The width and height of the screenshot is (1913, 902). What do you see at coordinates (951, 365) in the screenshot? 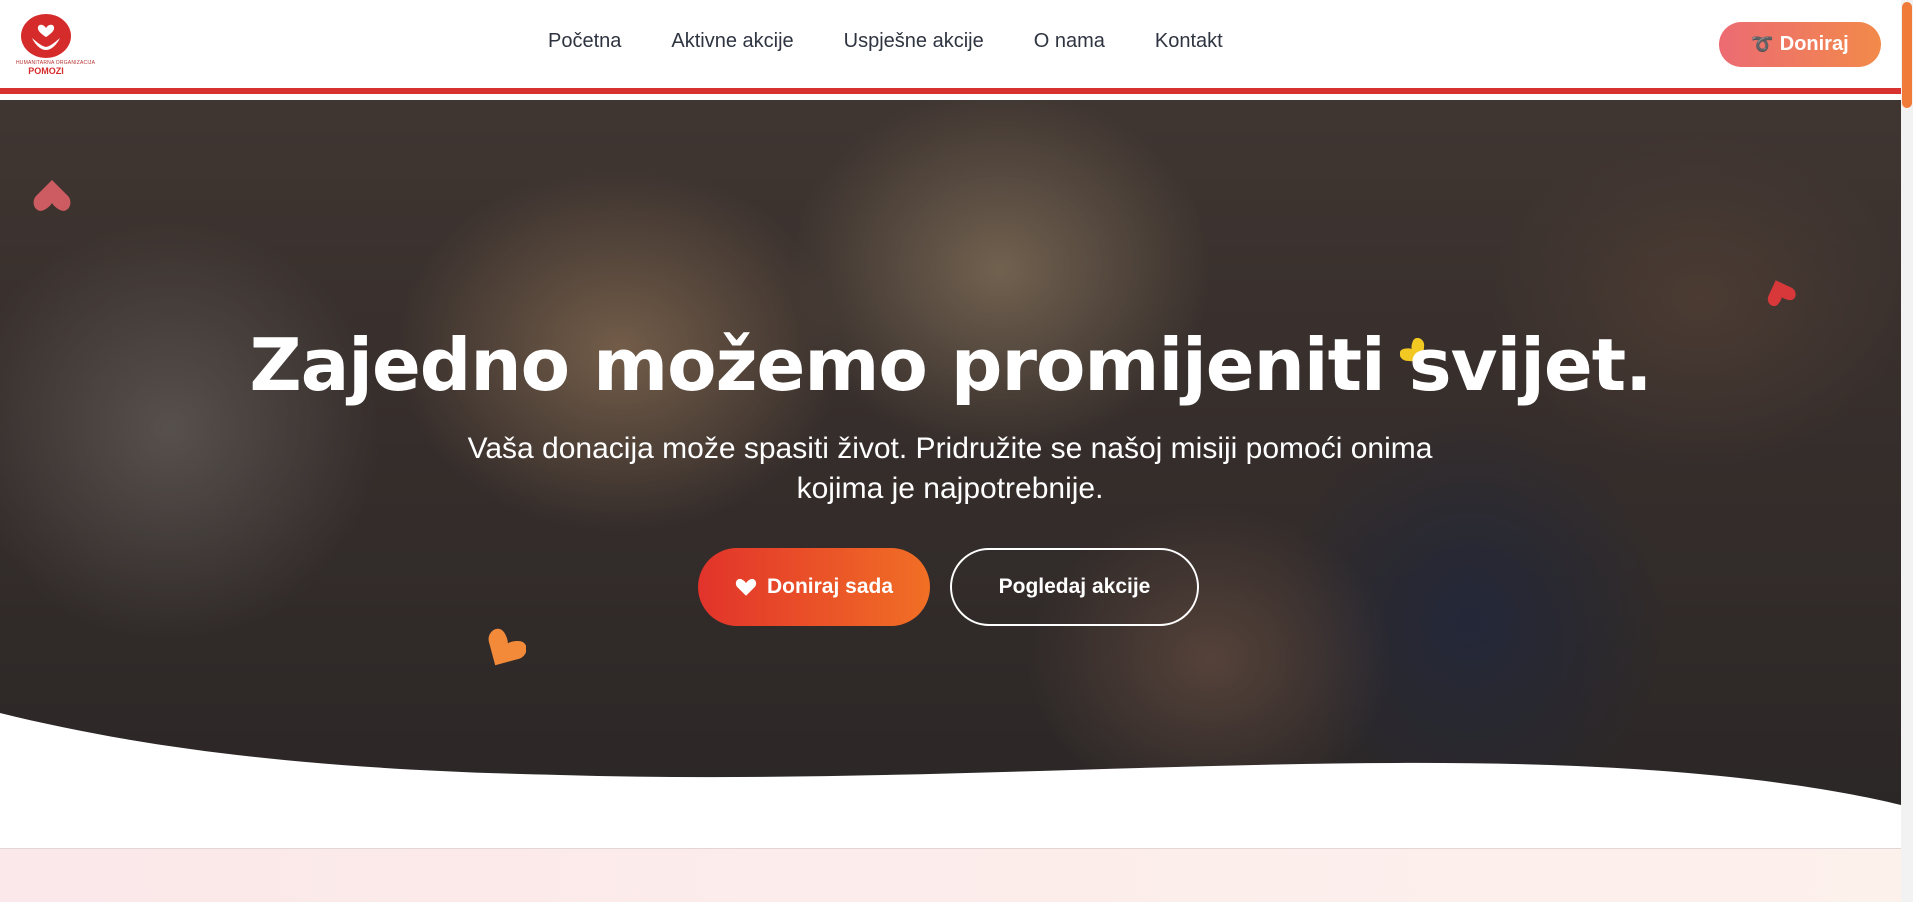
I see `hero-title: Zajedno možemo promijeniti svijet.` at bounding box center [951, 365].